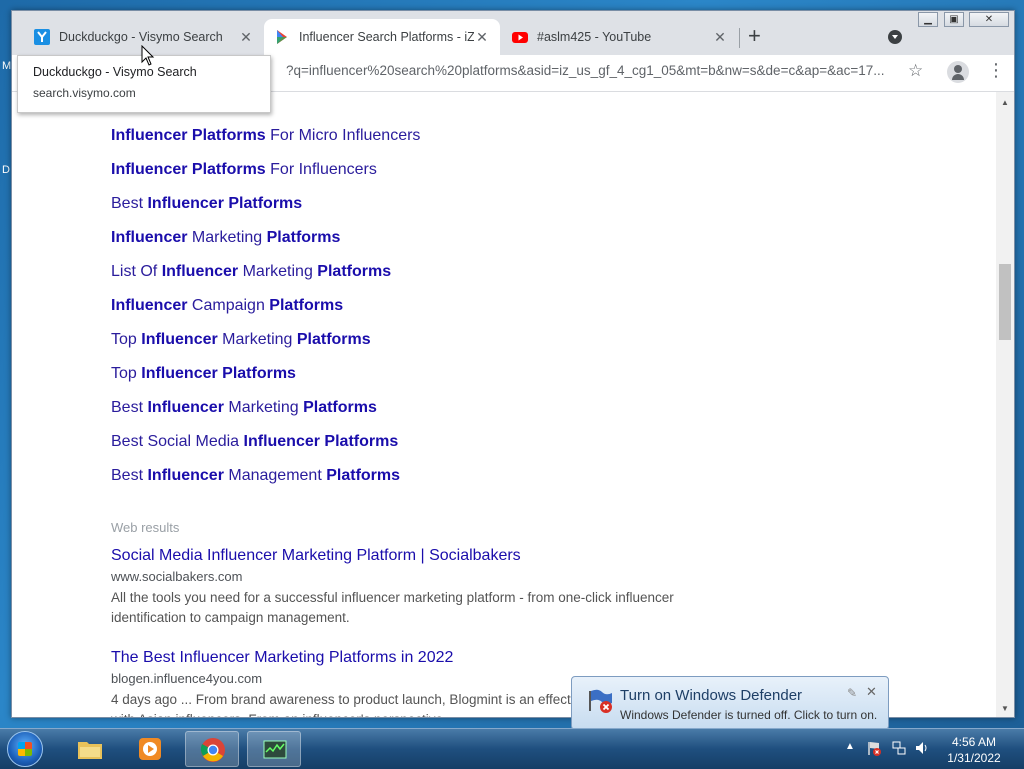 The image size is (1024, 769). Describe the element at coordinates (1005, 302) in the screenshot. I see `scrollbar-thumb` at that location.